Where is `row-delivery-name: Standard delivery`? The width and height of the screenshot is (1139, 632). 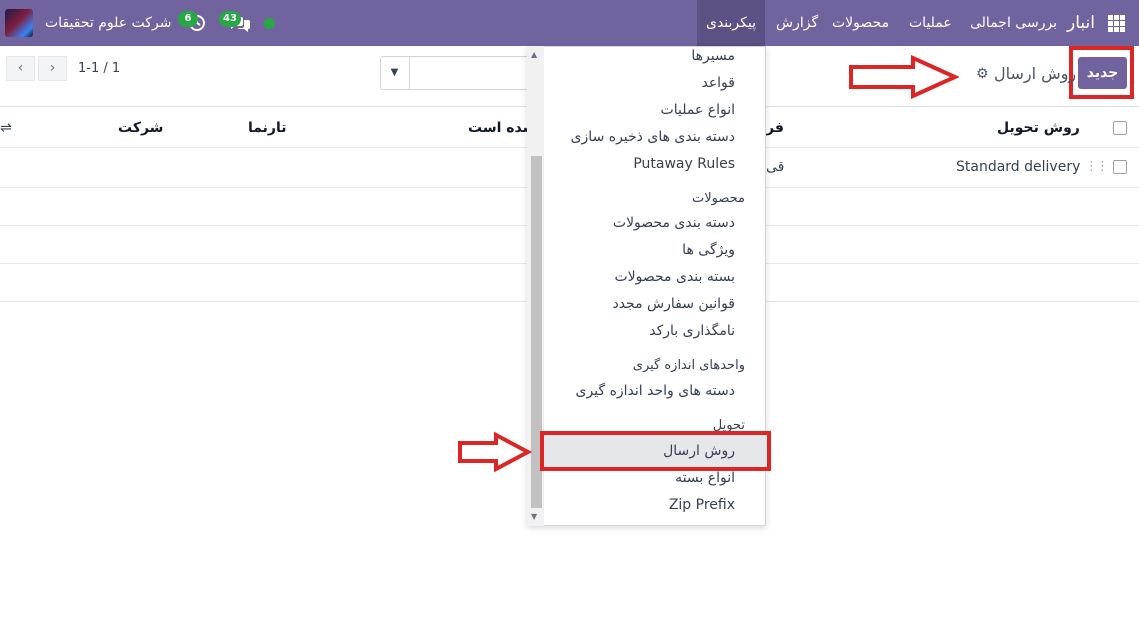
row-delivery-name: Standard delivery is located at coordinates (1018, 167).